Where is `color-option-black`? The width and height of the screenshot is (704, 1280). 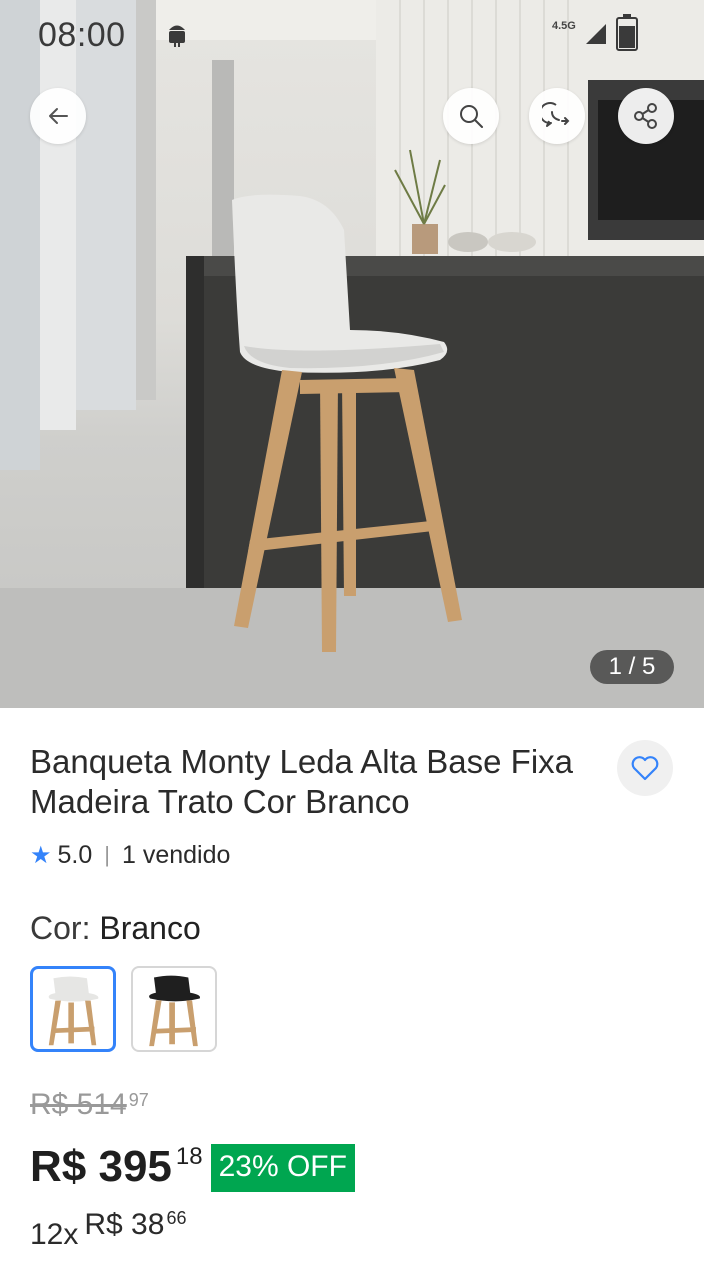 color-option-black is located at coordinates (174, 1009).